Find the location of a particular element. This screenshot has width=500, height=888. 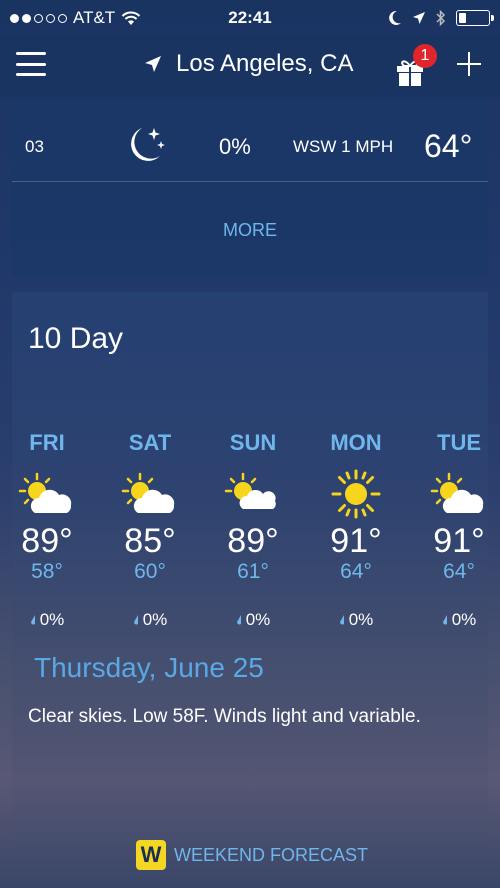

location-name: Los Angeles, CA is located at coordinates (265, 63).